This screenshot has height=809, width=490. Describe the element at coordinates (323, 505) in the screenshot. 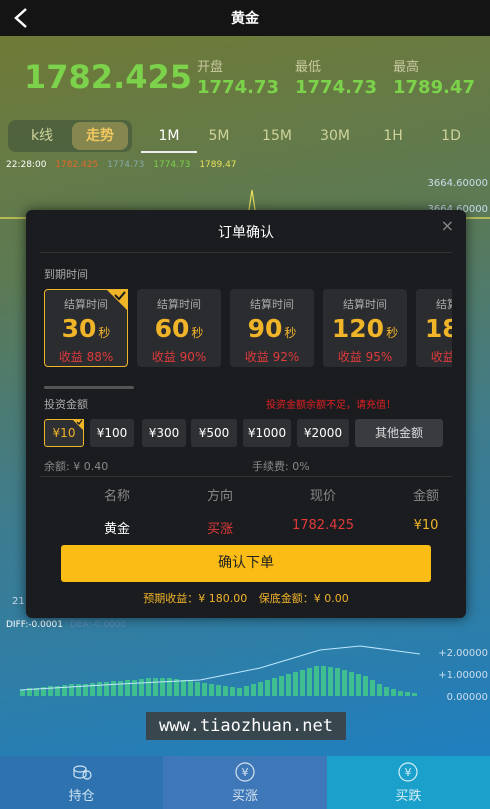

I see `summary-price-col: 现价 1782.425` at that location.